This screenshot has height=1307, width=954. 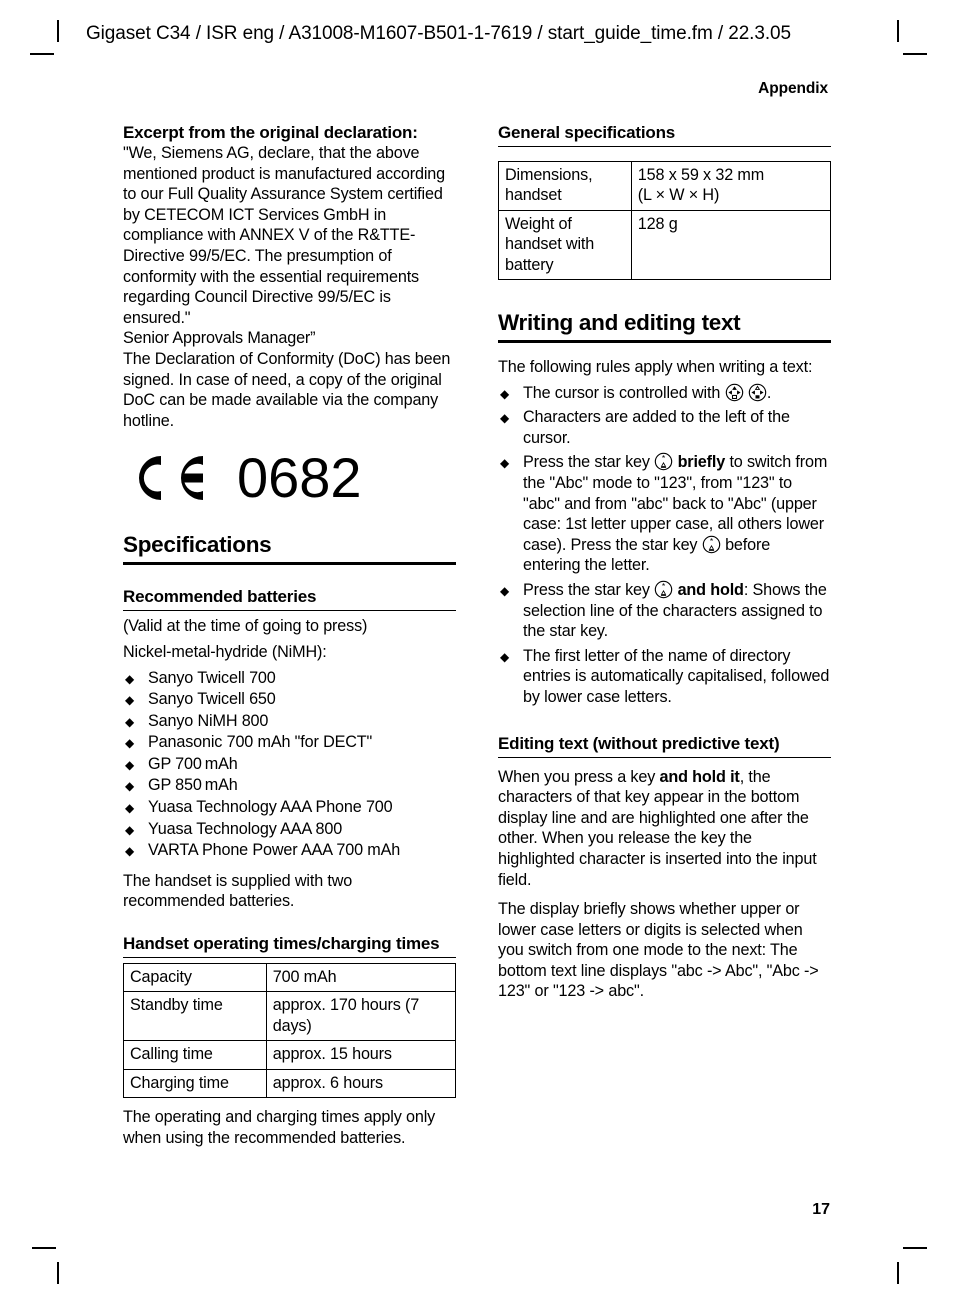 What do you see at coordinates (289, 599) in the screenshot?
I see `recommended-batteries-heading: Recommended batteries` at bounding box center [289, 599].